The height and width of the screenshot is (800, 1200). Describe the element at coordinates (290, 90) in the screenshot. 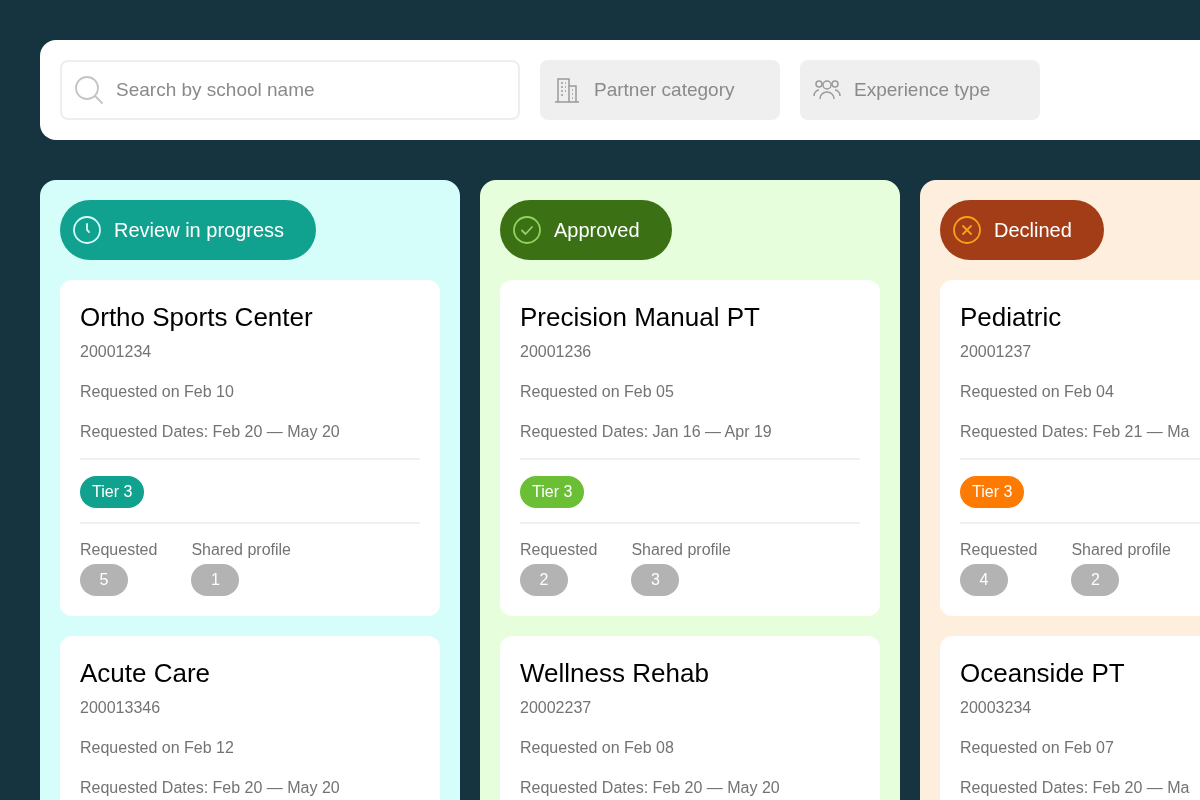

I see `search-field: Search by school name` at that location.